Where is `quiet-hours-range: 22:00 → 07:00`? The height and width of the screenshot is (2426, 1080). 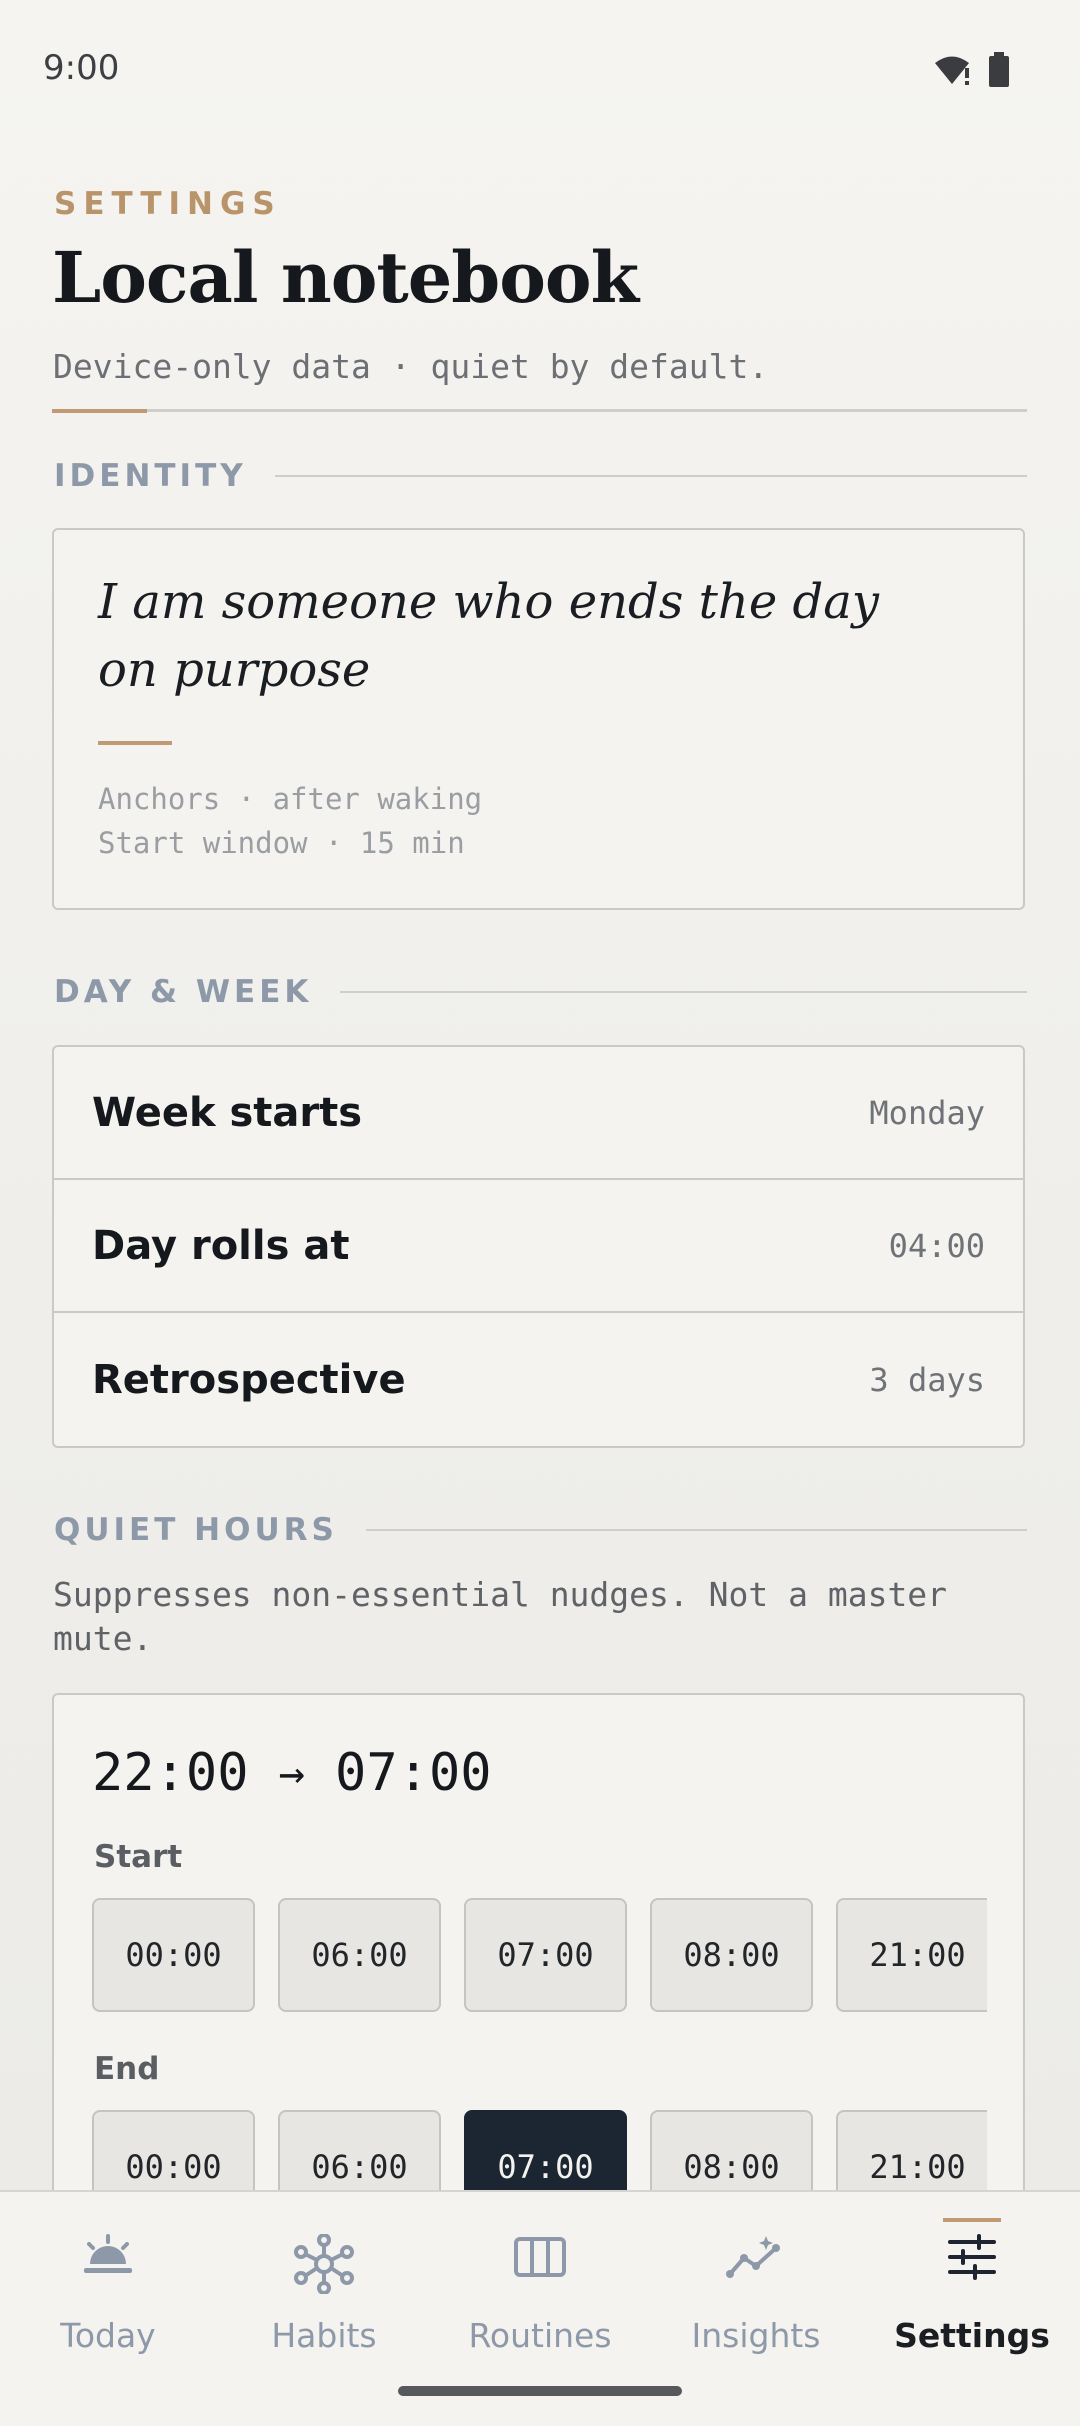 quiet-hours-range: 22:00 → 07:00 is located at coordinates (292, 1773).